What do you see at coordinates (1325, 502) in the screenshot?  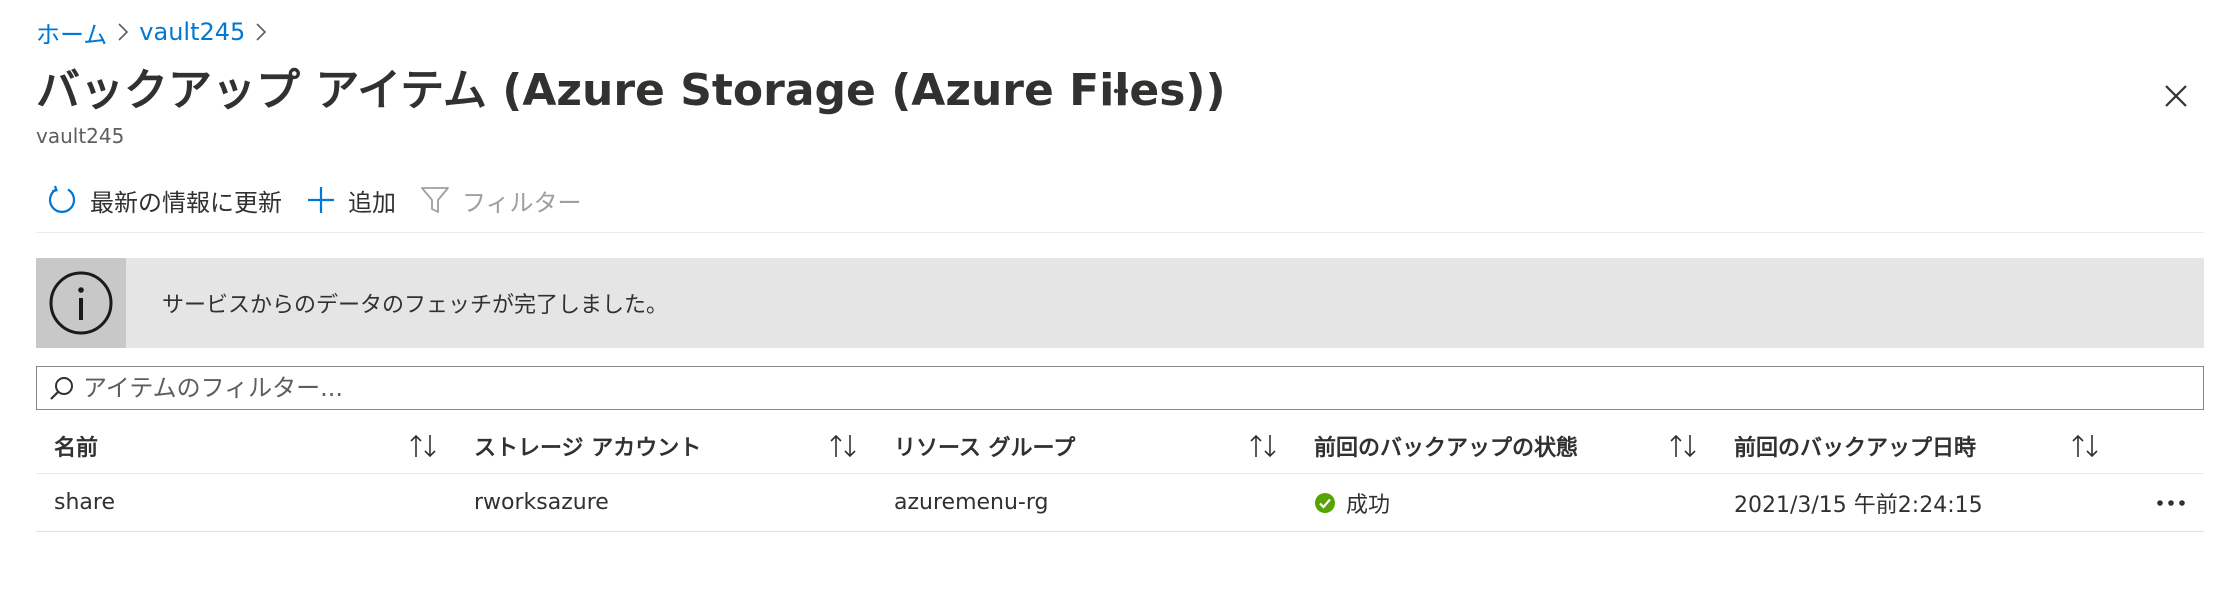 I see `success-check-icon` at bounding box center [1325, 502].